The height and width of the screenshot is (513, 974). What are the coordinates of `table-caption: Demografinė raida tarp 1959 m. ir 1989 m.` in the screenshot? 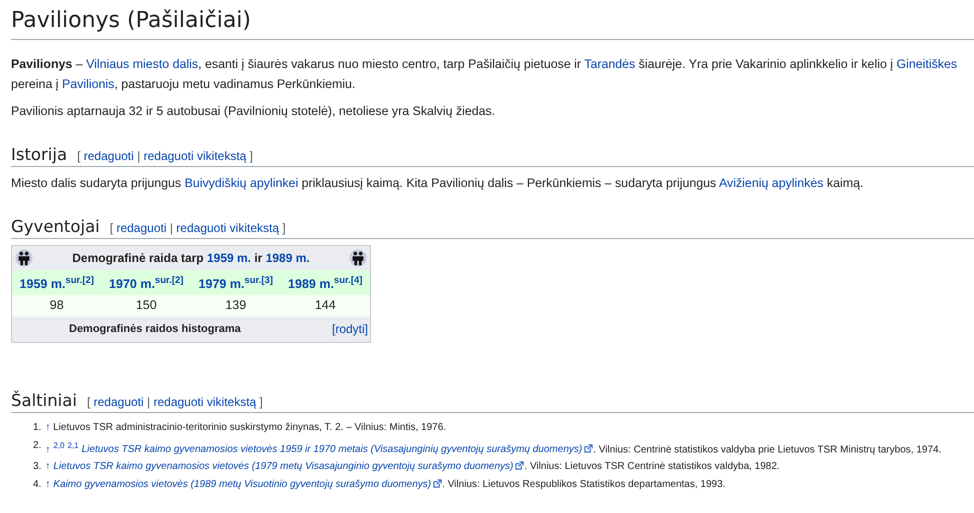 It's located at (191, 258).